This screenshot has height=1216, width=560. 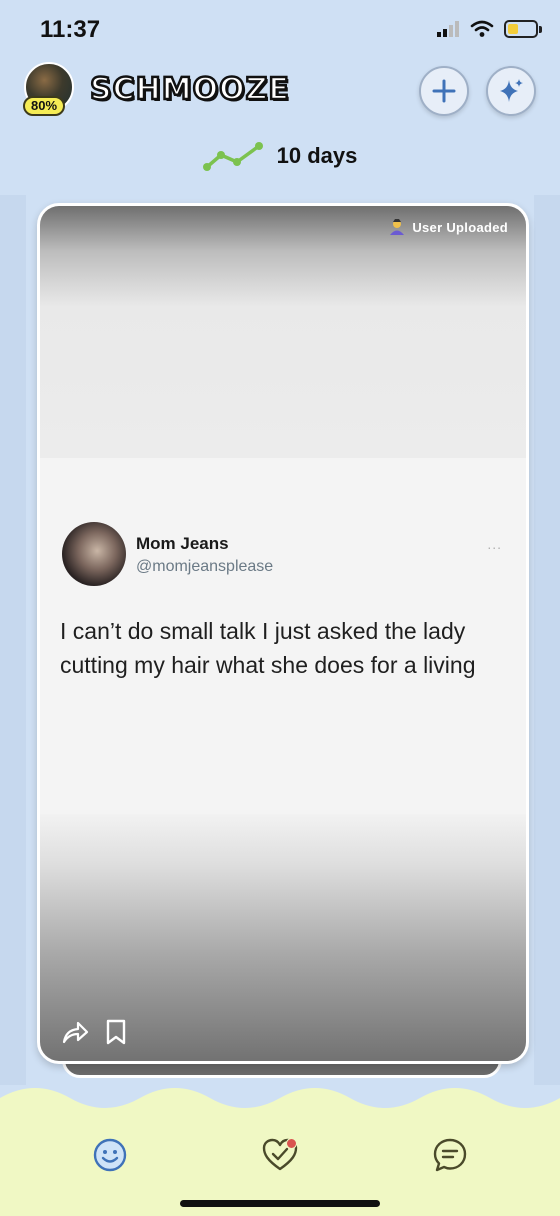 What do you see at coordinates (291, 1143) in the screenshot?
I see `notification-dot` at bounding box center [291, 1143].